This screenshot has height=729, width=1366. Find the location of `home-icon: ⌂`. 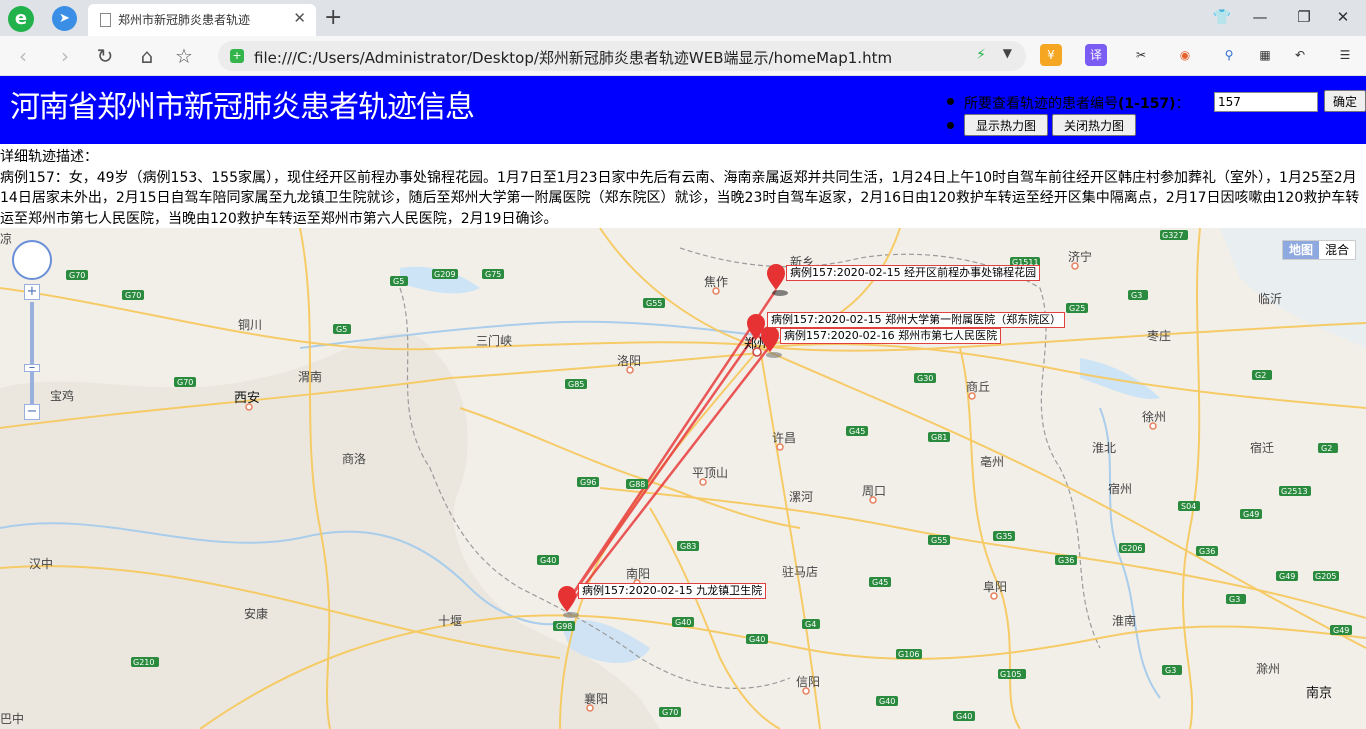

home-icon: ⌂ is located at coordinates (147, 56).